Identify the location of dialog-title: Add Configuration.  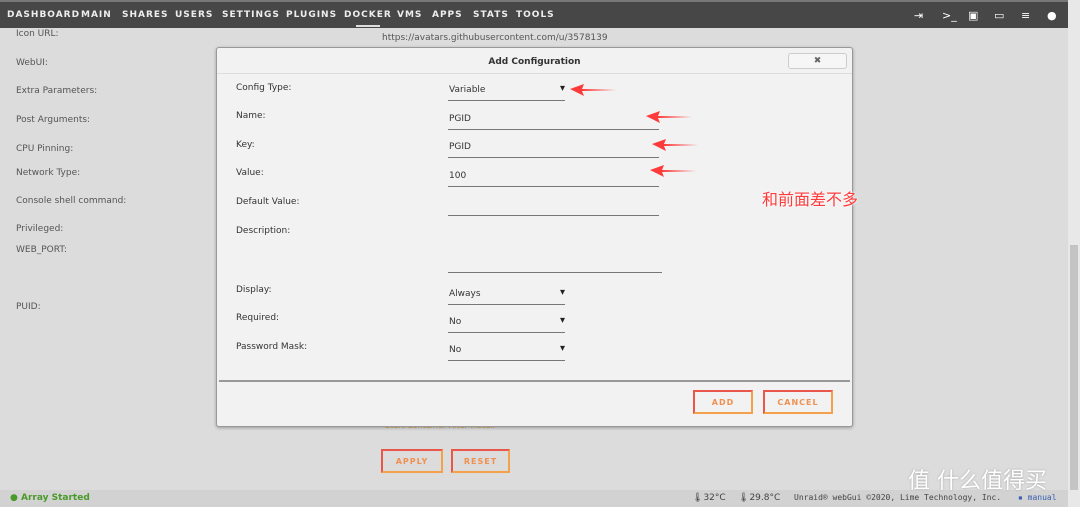
(534, 62).